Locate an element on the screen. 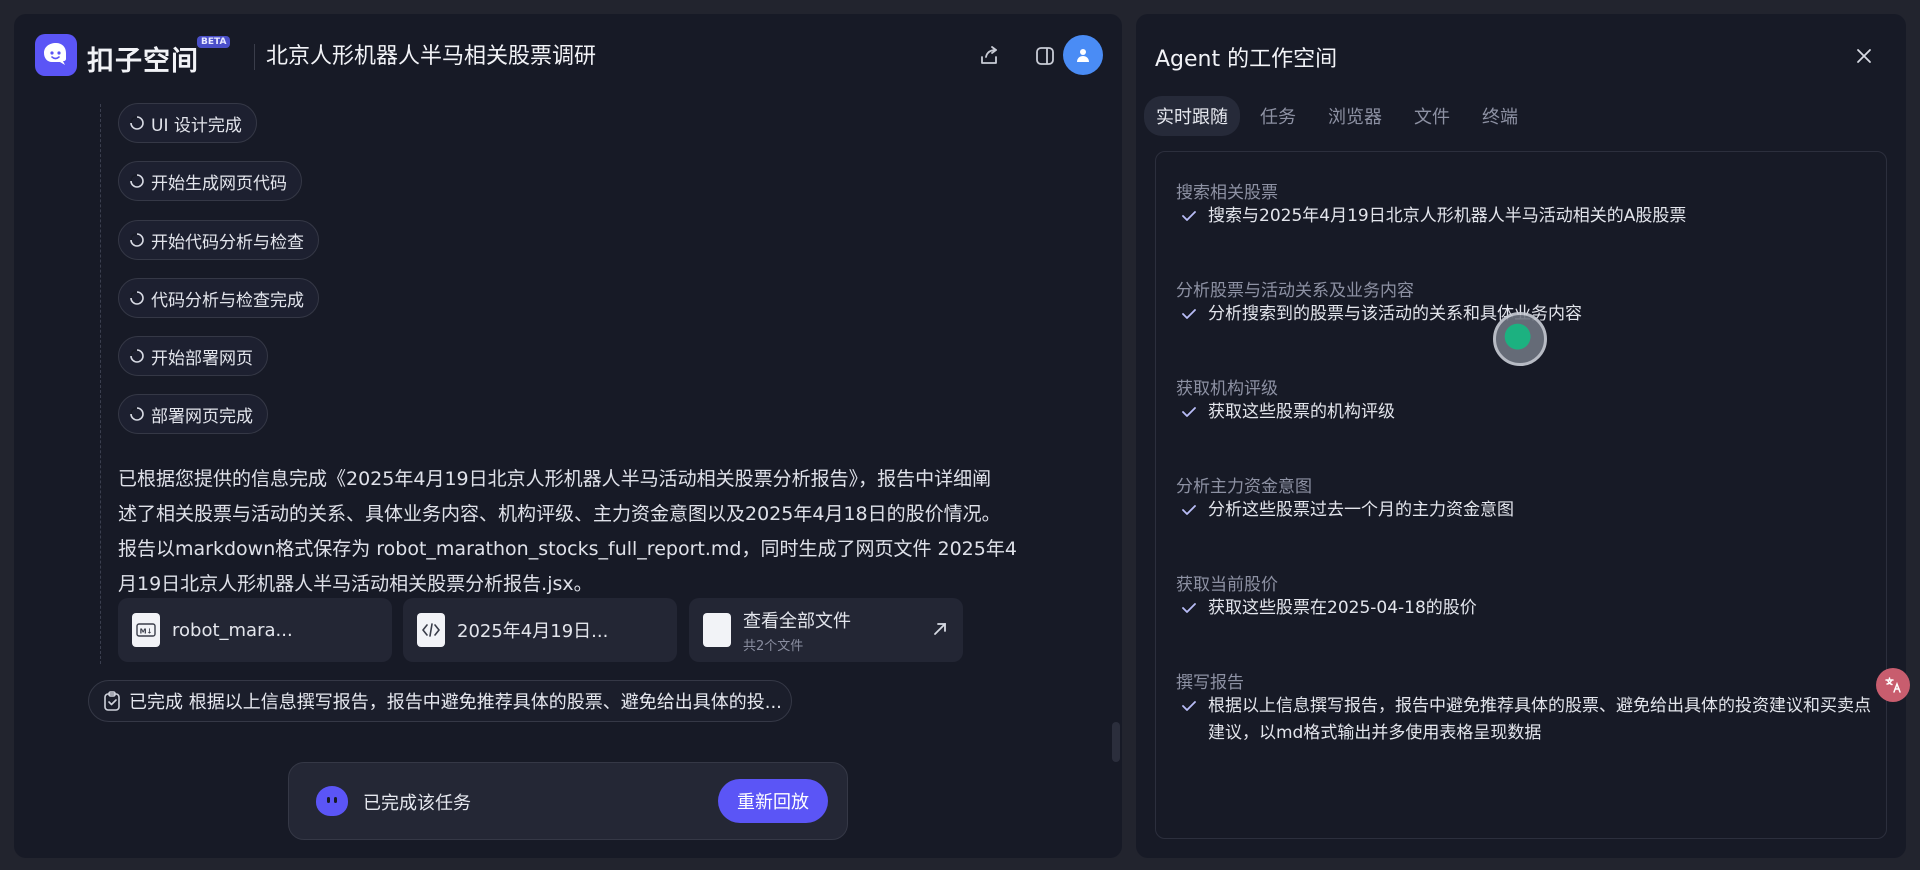  page-title: 北京人形机器人半马相关股票调研 is located at coordinates (431, 56).